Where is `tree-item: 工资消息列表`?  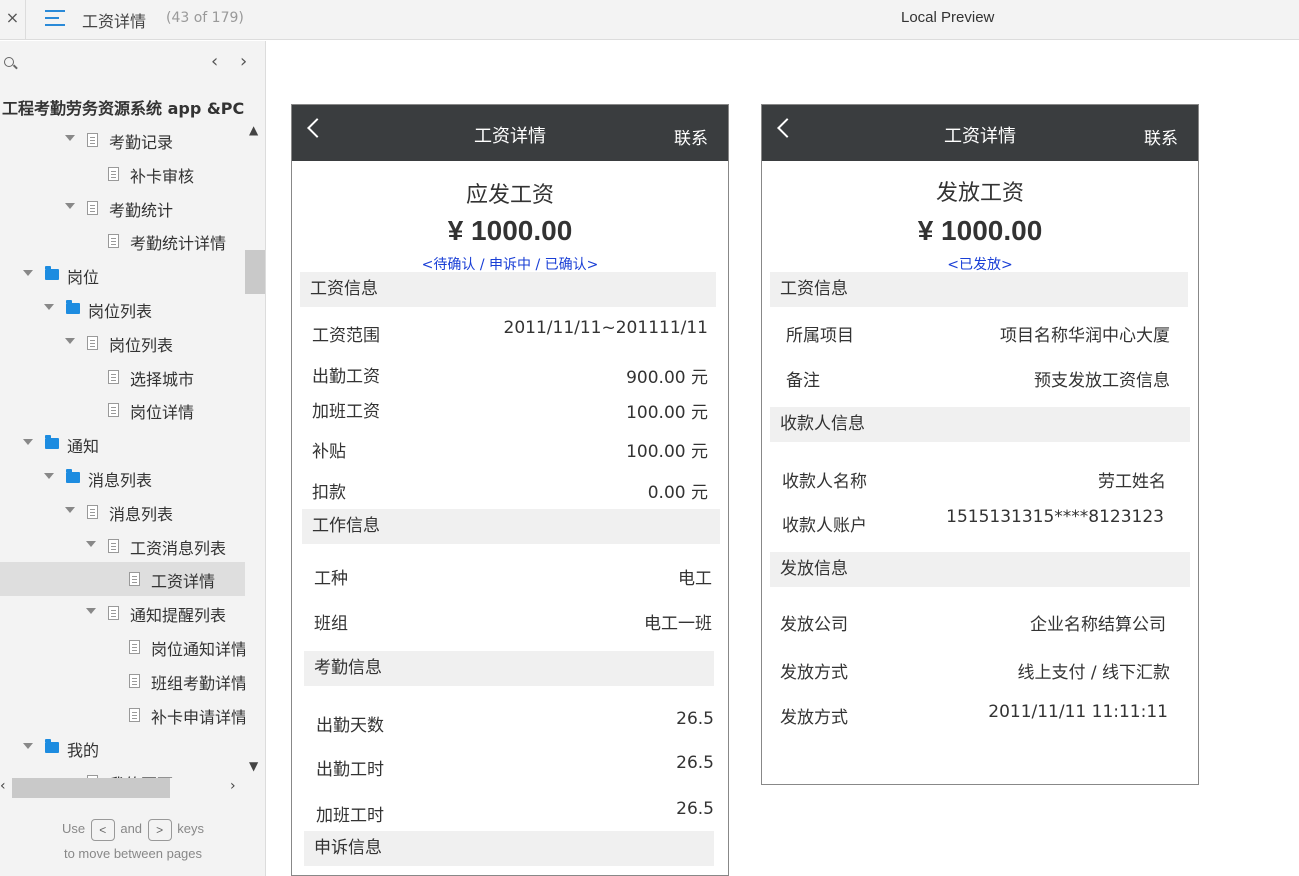 tree-item: 工资消息列表 is located at coordinates (122, 546).